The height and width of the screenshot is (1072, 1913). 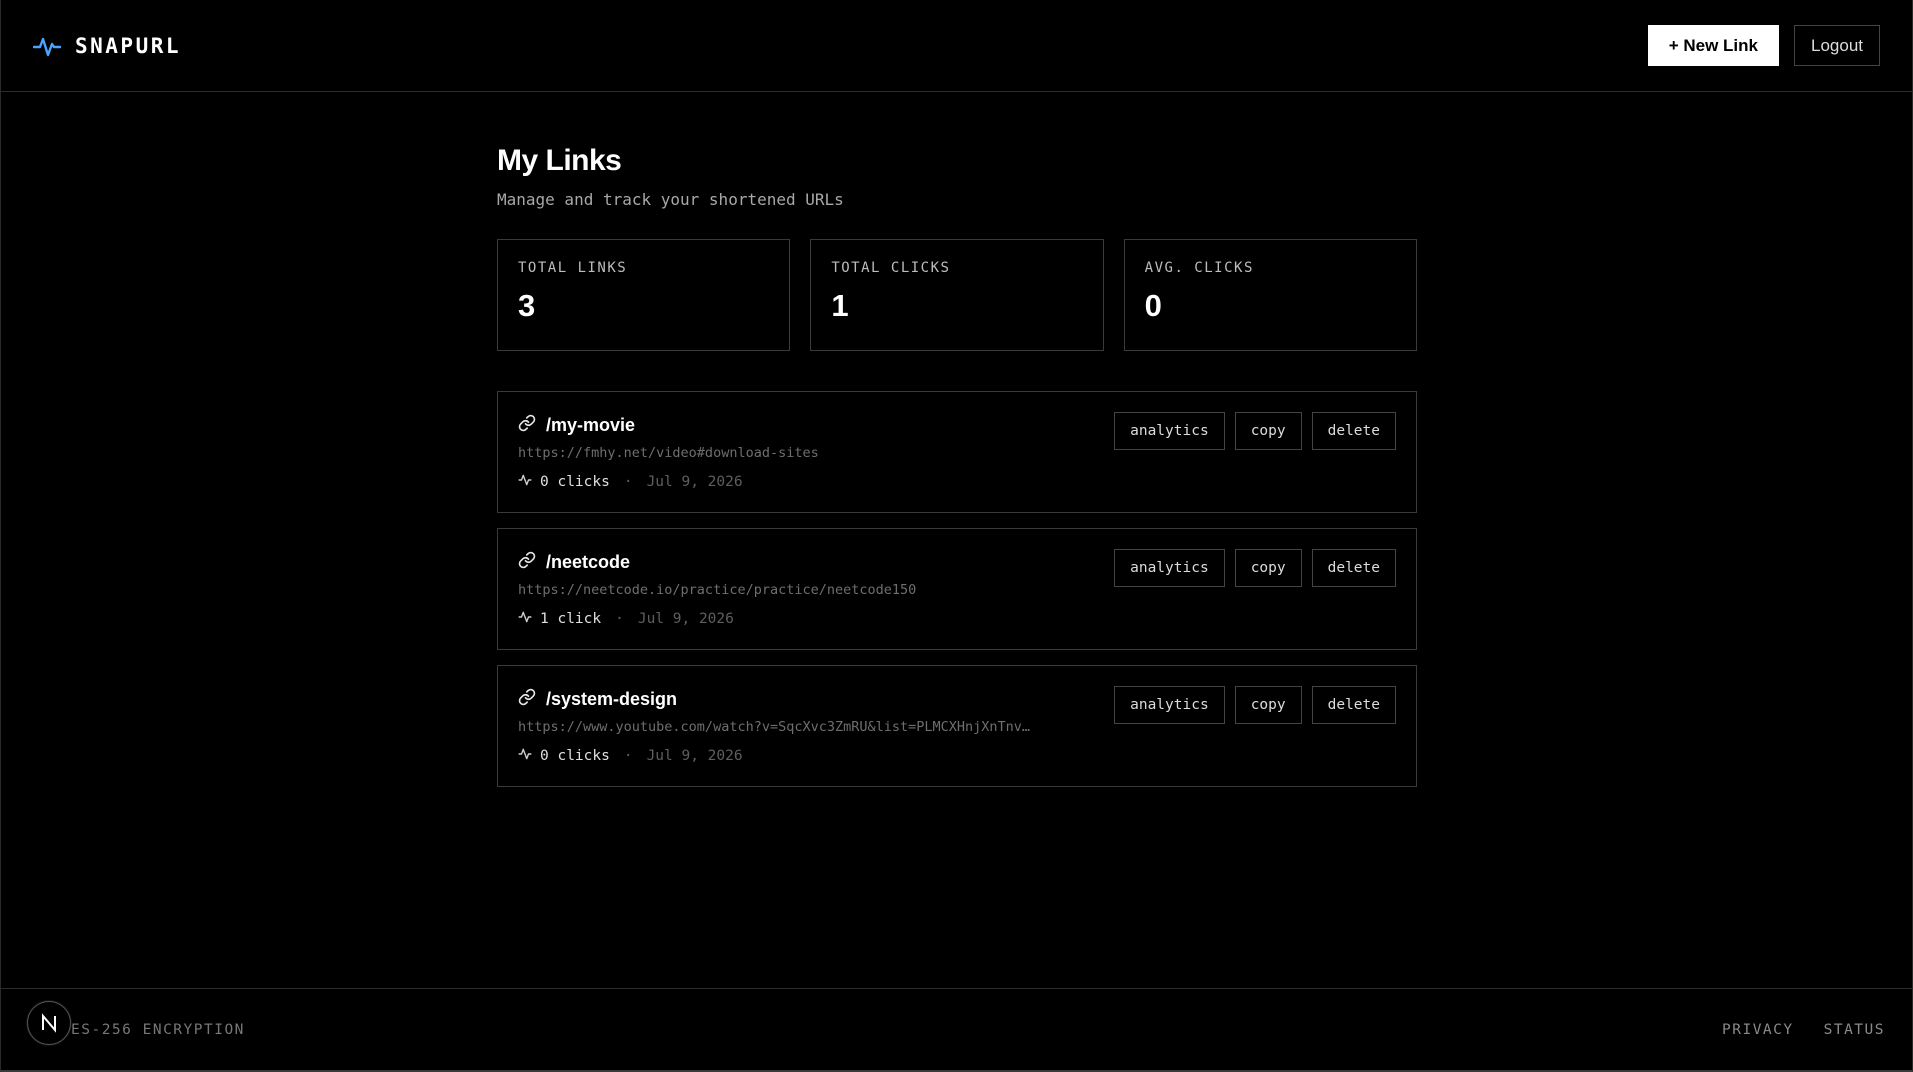 What do you see at coordinates (1199, 268) in the screenshot?
I see `stat-label: AVG. CLICKS` at bounding box center [1199, 268].